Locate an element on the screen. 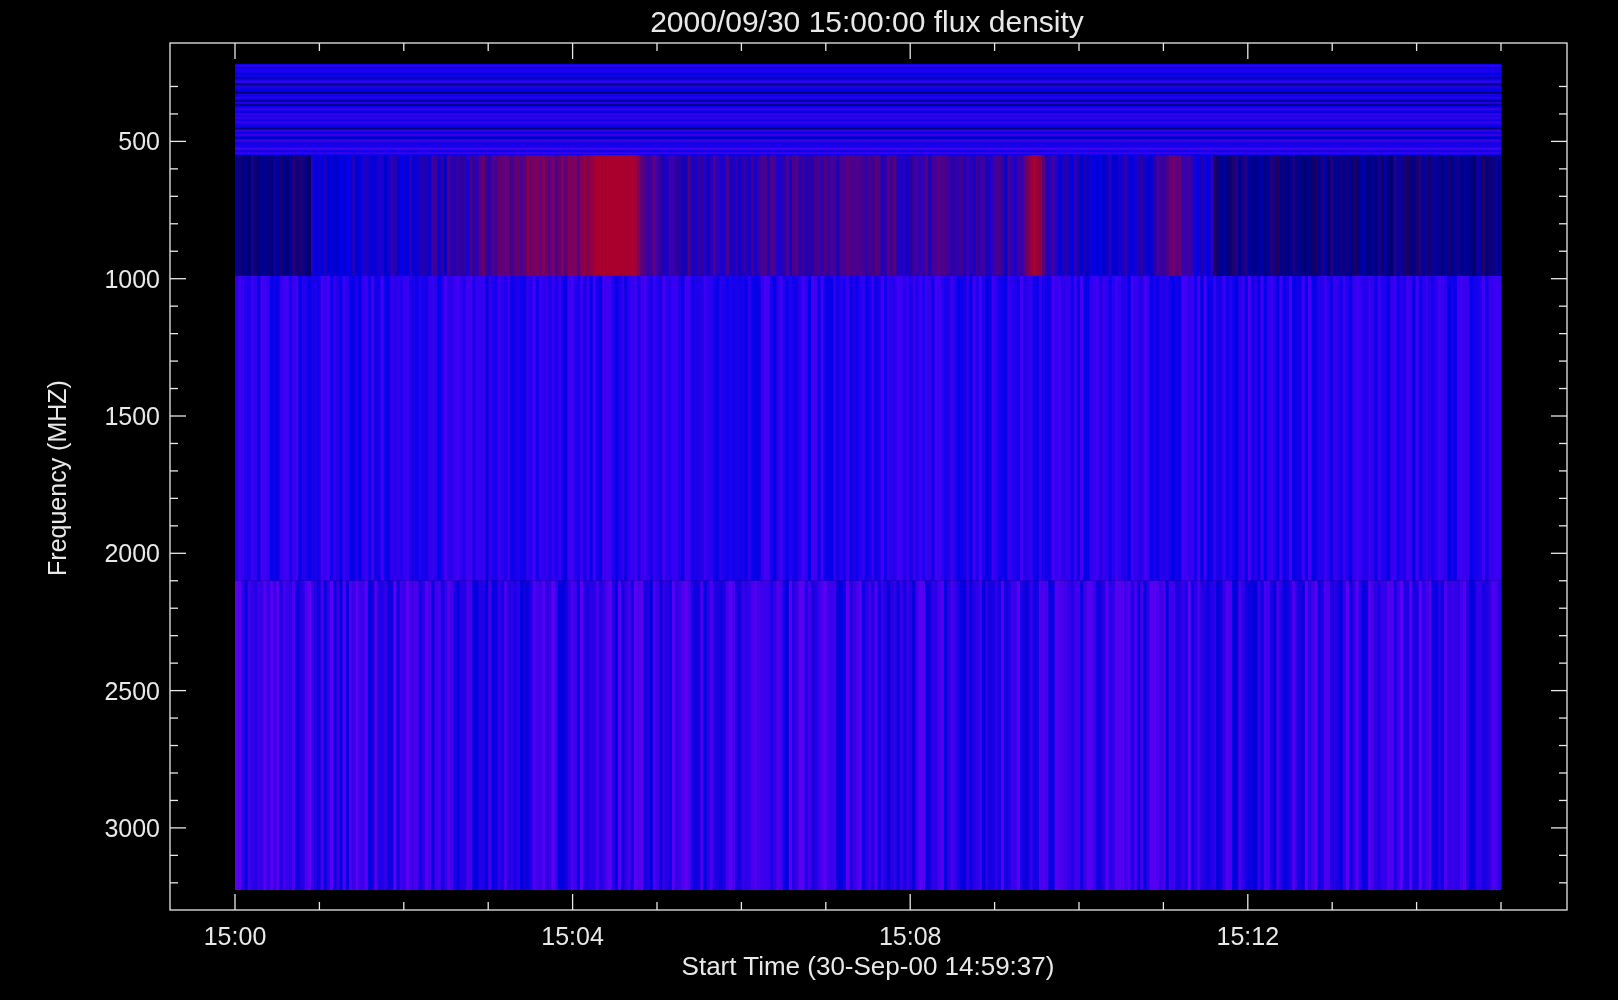 Image resolution: width=1618 pixels, height=1000 pixels. tick-label: 15:08 is located at coordinates (910, 936).